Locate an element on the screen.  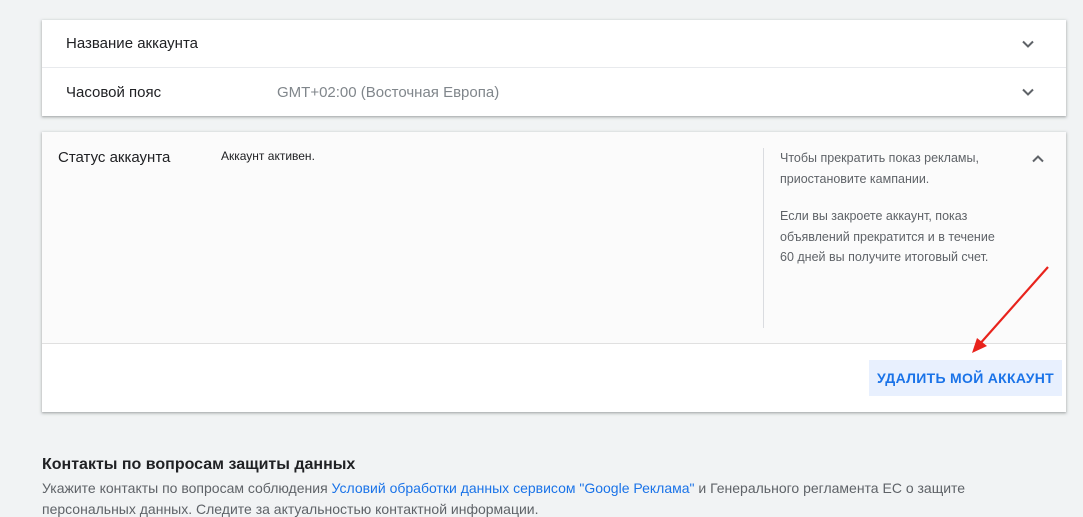
section-title: Контакты по вопросам защиты данных is located at coordinates (199, 464).